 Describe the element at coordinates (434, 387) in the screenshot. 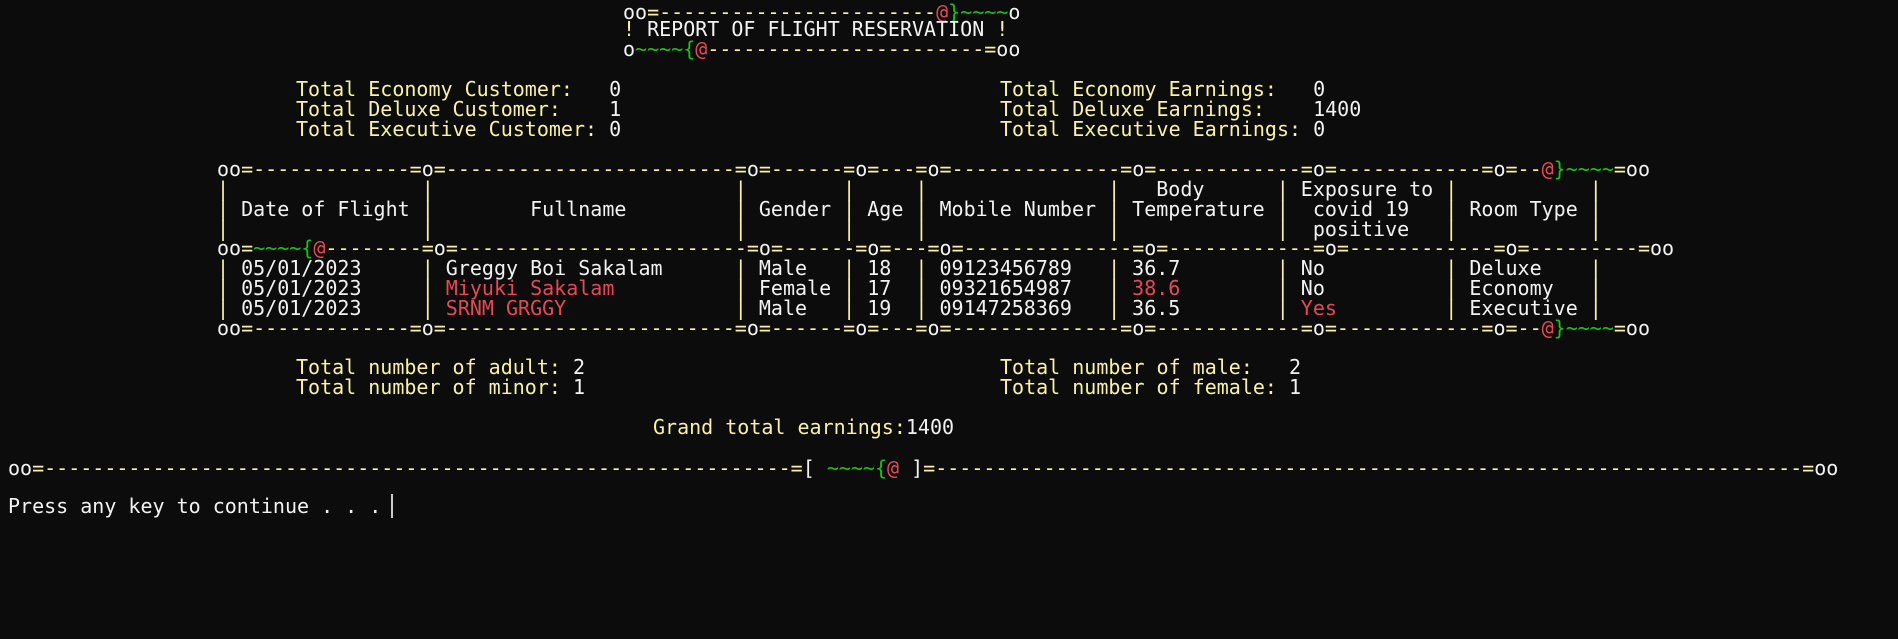

I see `total-label: Total number of minor:` at that location.